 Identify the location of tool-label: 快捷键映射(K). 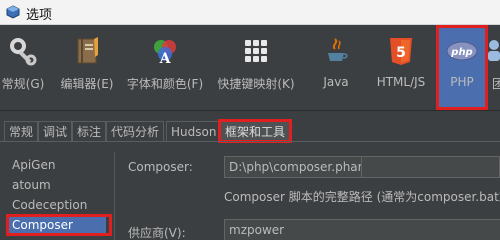
(256, 84).